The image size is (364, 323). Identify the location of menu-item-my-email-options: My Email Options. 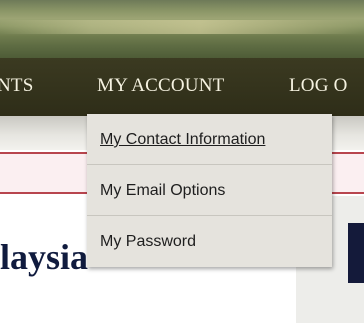
(209, 190).